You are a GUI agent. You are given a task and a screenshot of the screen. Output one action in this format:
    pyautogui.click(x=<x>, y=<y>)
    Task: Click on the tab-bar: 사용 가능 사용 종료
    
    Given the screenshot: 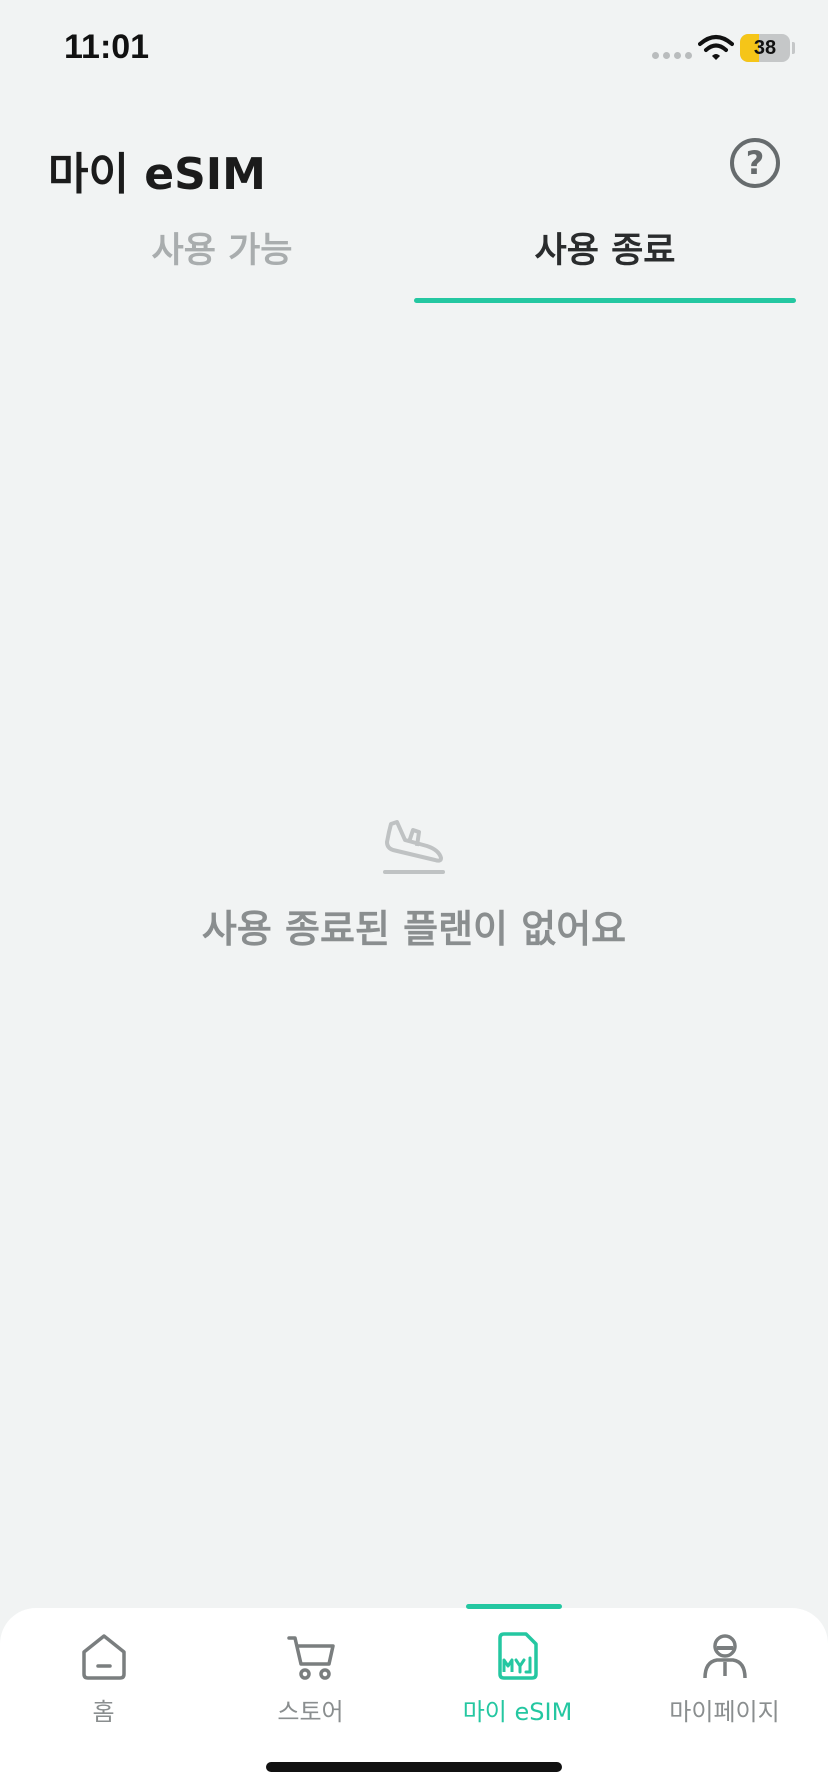 What is the action you would take?
    pyautogui.click(x=414, y=264)
    